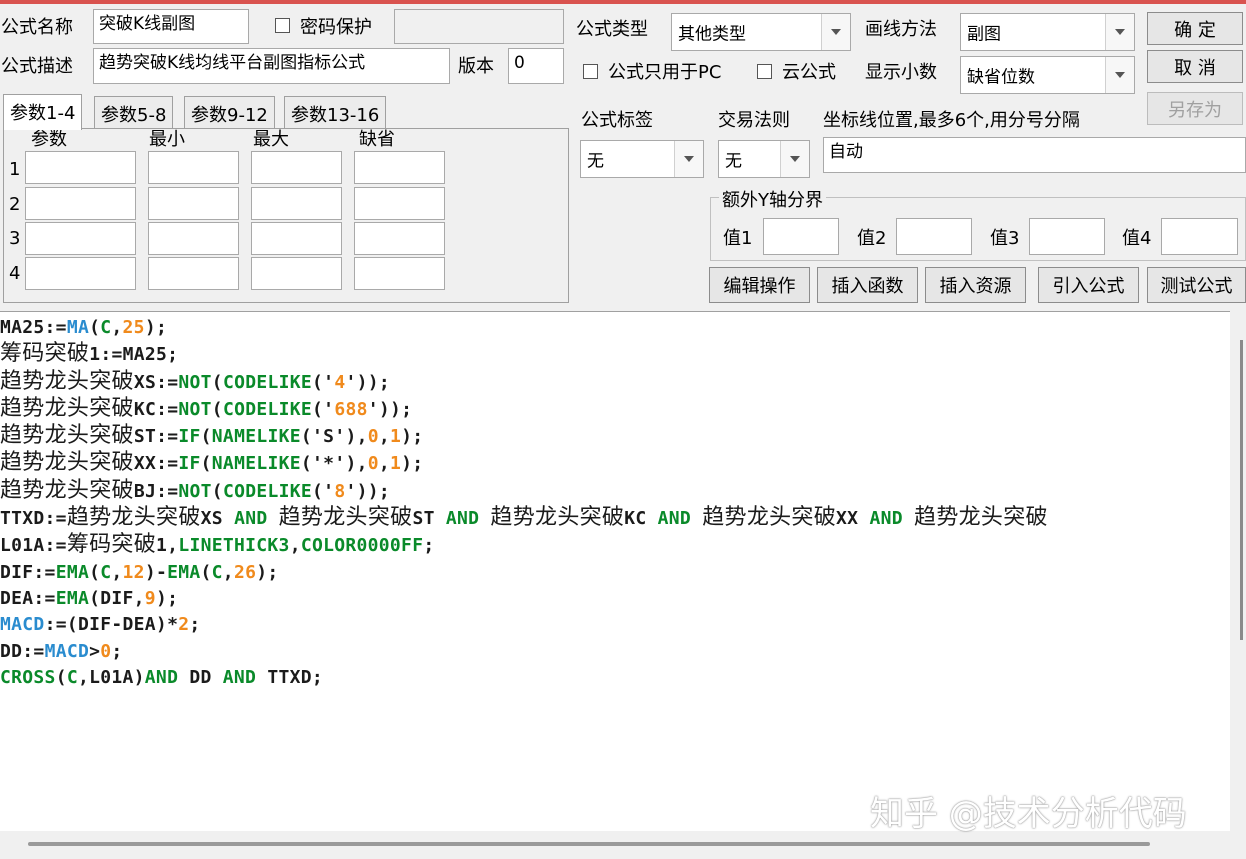  What do you see at coordinates (872, 238) in the screenshot?
I see `yaxis-value2-label: 值2` at bounding box center [872, 238].